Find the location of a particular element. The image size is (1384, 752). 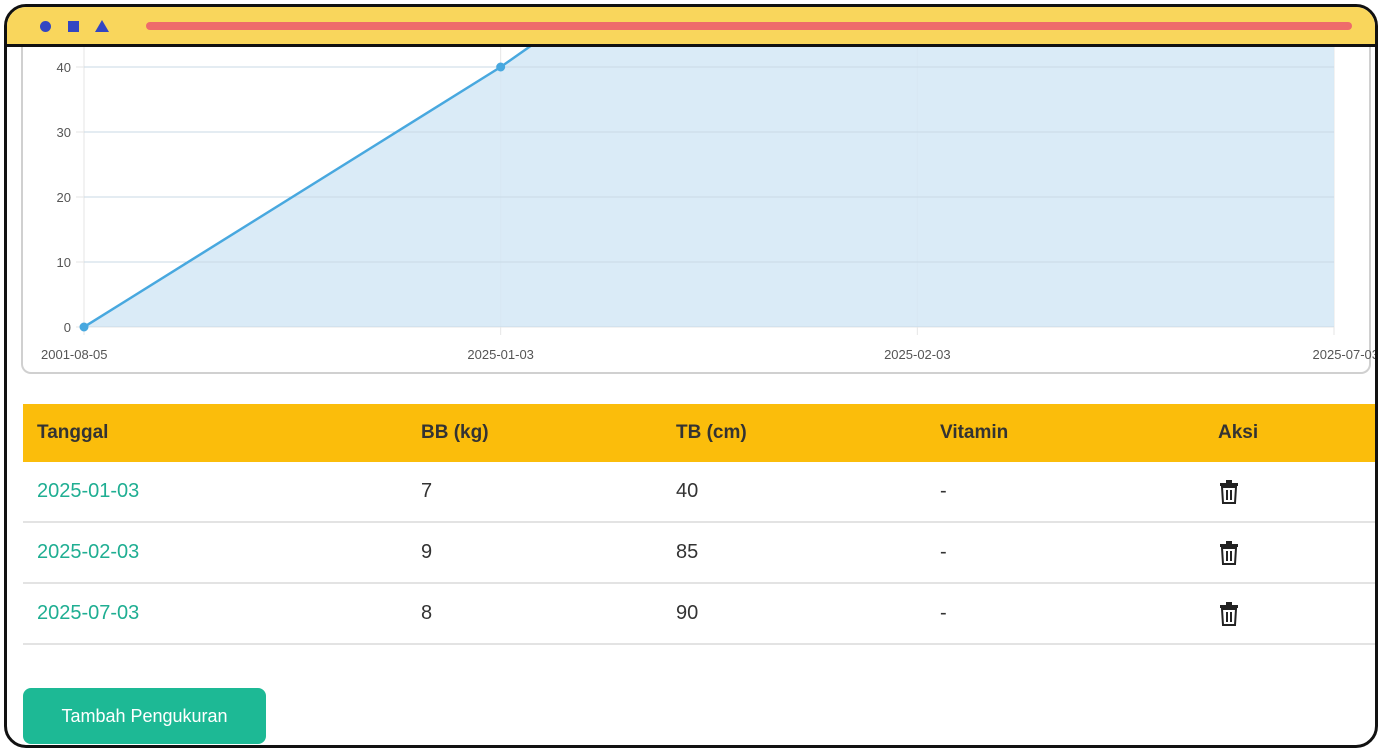

table-row: 2025-02-03 9 85 - is located at coordinates (699, 553).